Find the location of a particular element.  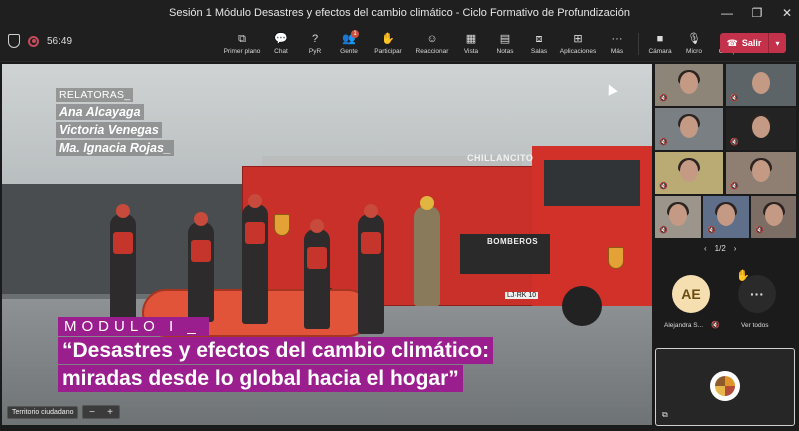

fire-brigade-crest is located at coordinates (282, 225).